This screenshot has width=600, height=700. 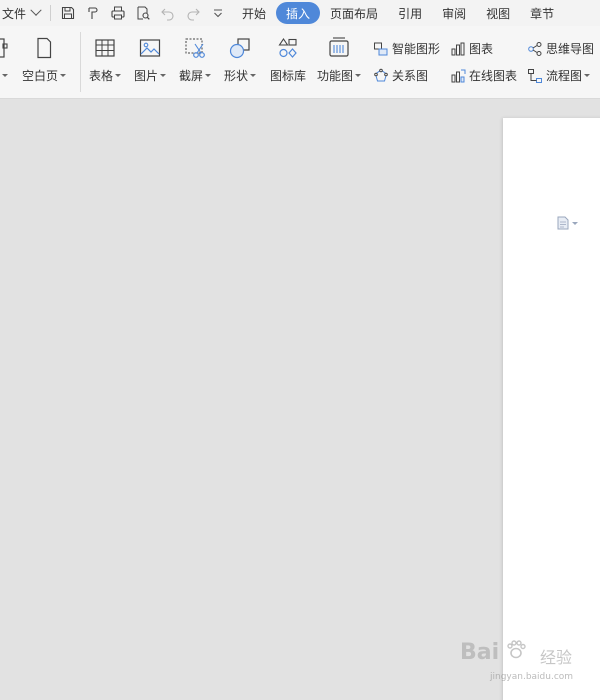 I want to click on format-painter-button, so click(x=93, y=13).